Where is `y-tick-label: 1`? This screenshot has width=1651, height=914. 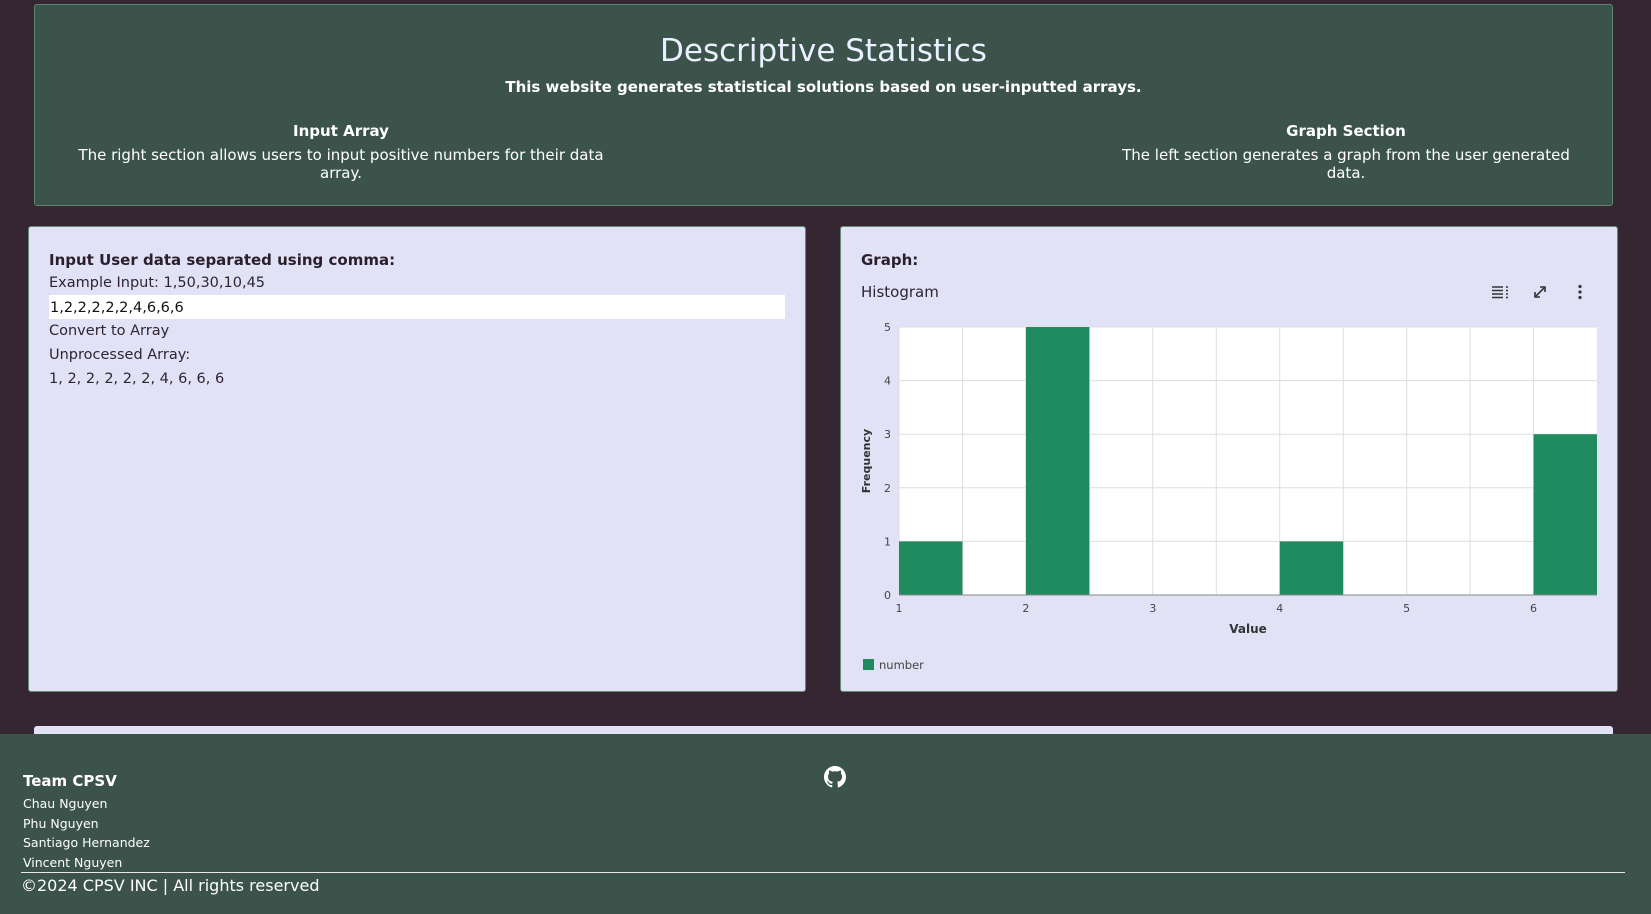
y-tick-label: 1 is located at coordinates (887, 541).